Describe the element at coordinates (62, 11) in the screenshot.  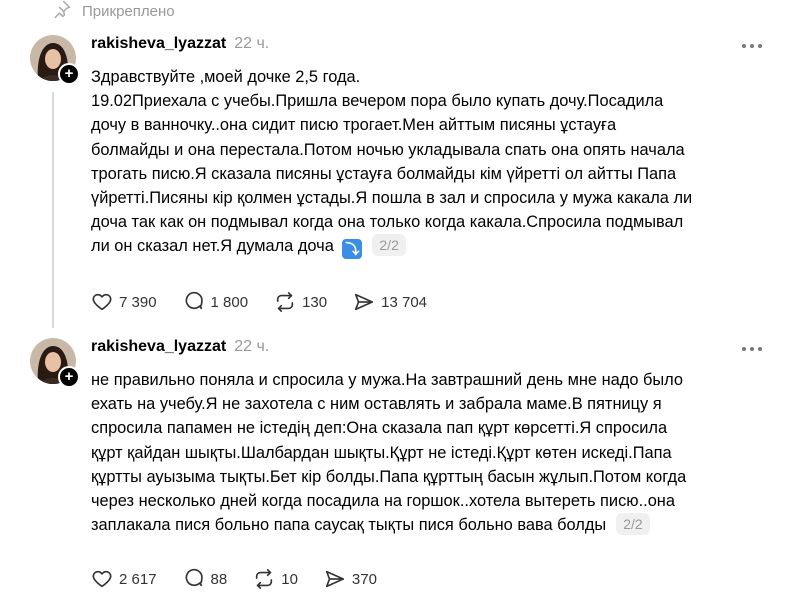
I see `pin-icon` at that location.